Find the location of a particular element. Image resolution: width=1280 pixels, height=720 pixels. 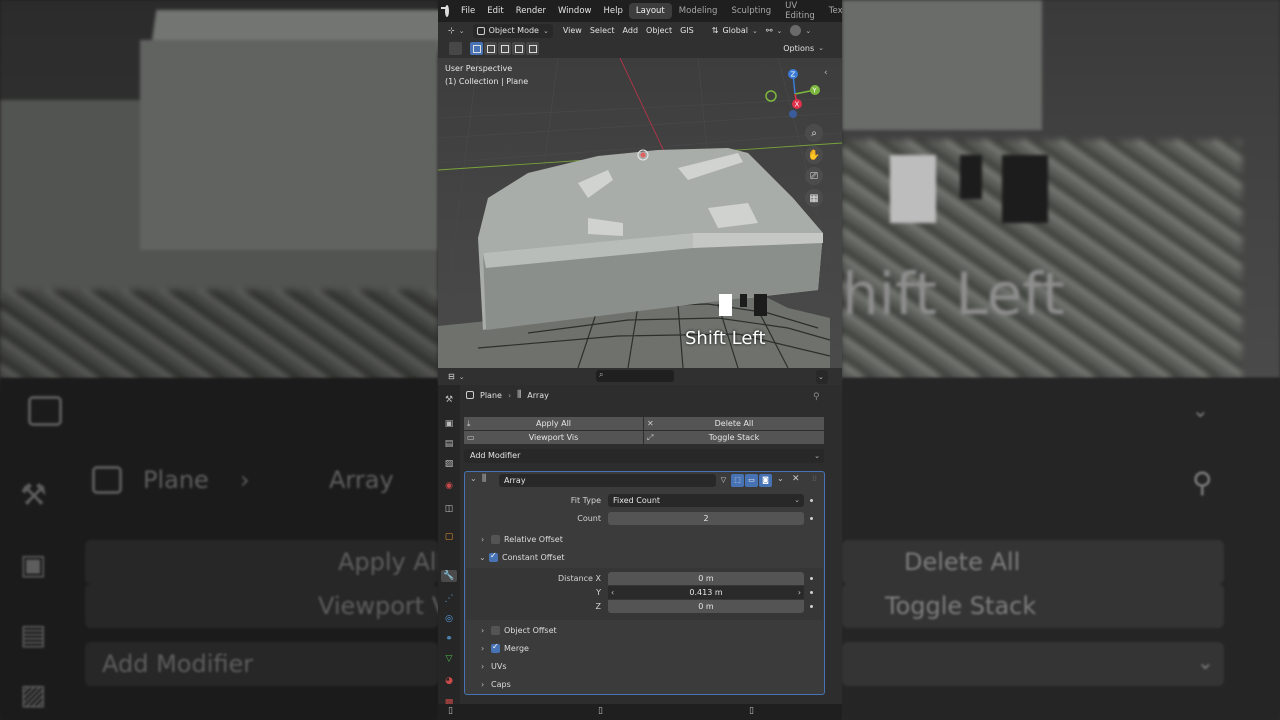

decrement-arrow-icon: ‹ is located at coordinates (612, 592).